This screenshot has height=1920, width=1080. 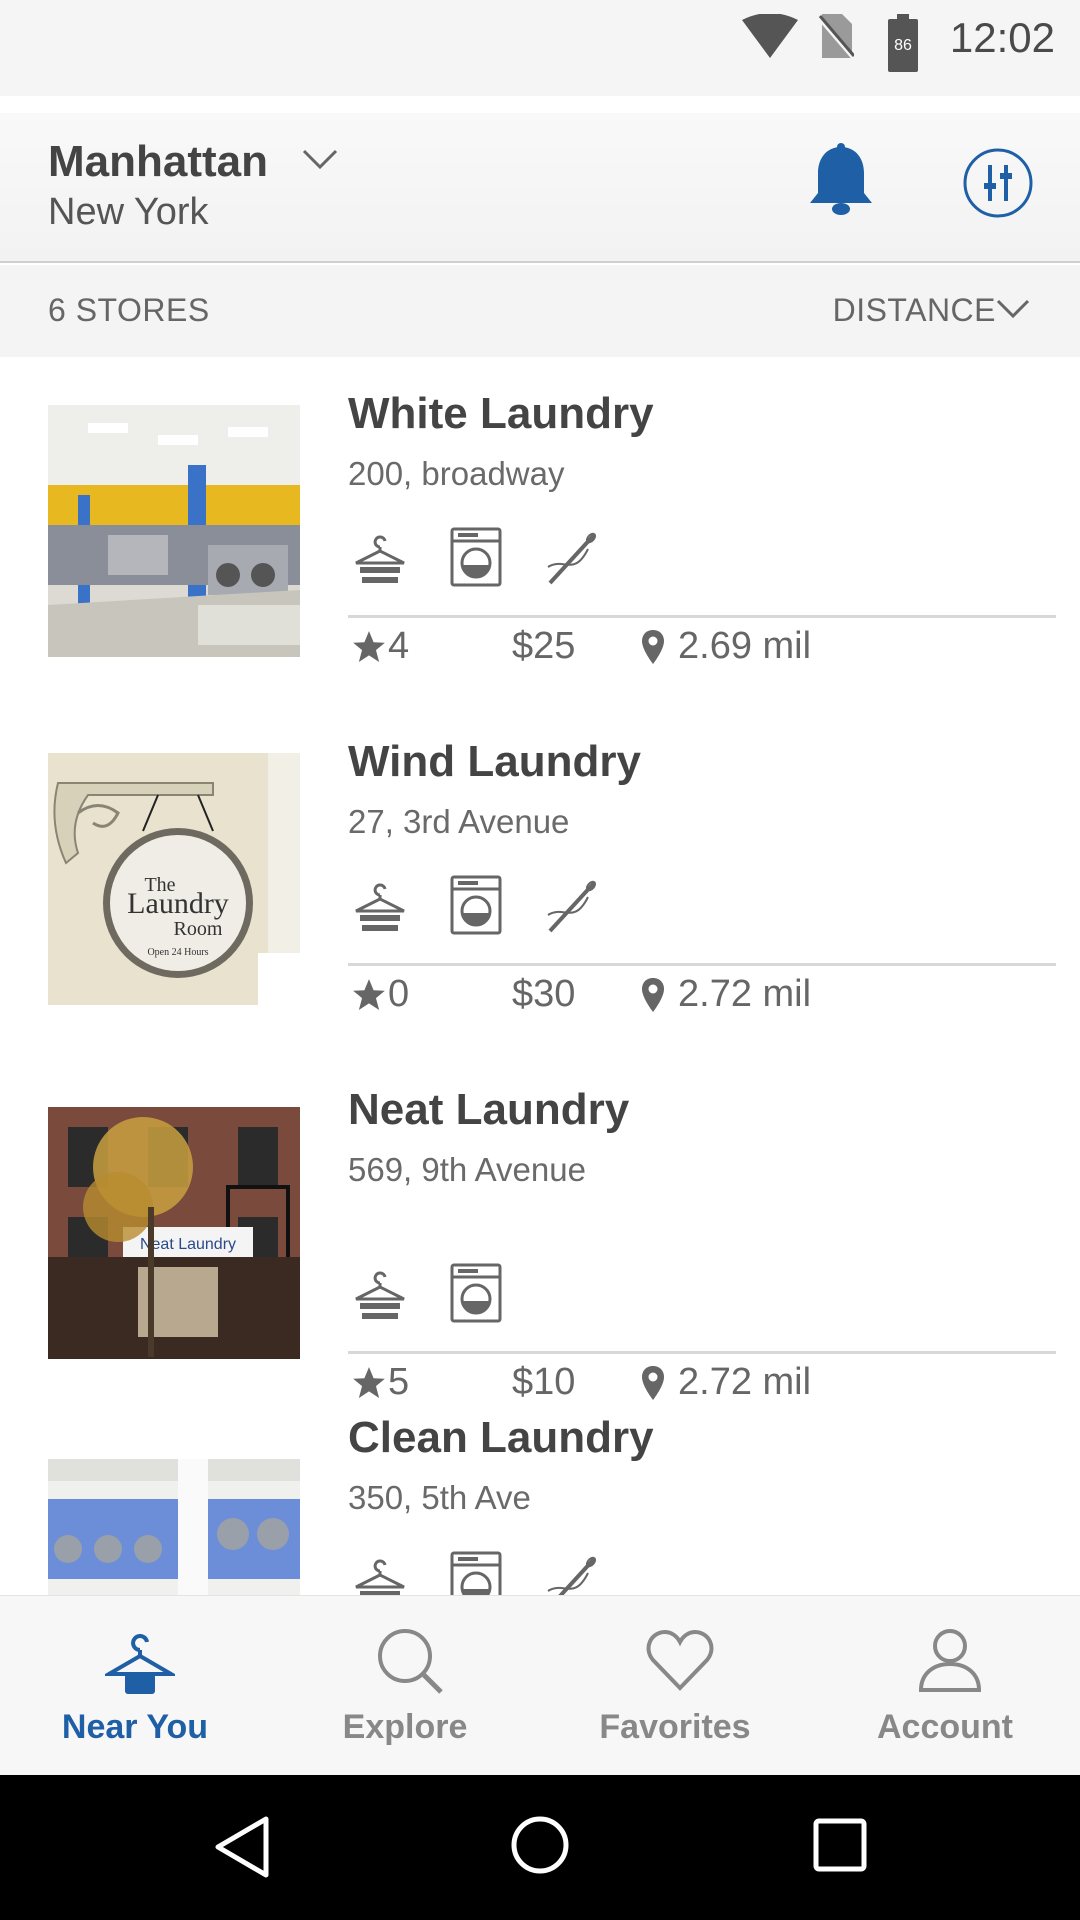 What do you see at coordinates (501, 414) in the screenshot?
I see `store-name: White Laundry` at bounding box center [501, 414].